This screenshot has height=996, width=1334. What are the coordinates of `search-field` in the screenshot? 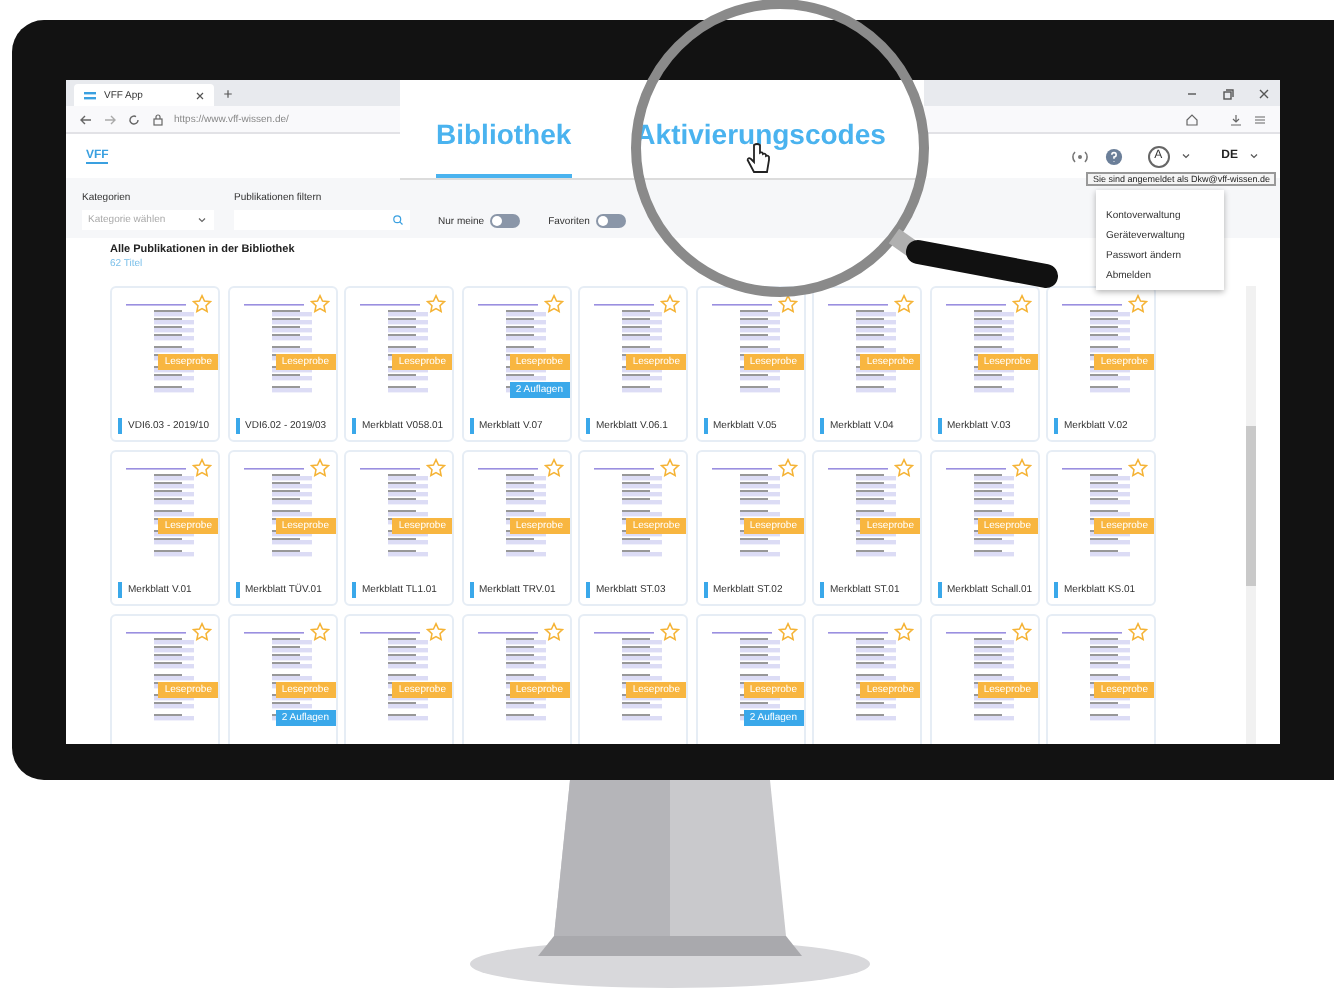 It's located at (322, 220).